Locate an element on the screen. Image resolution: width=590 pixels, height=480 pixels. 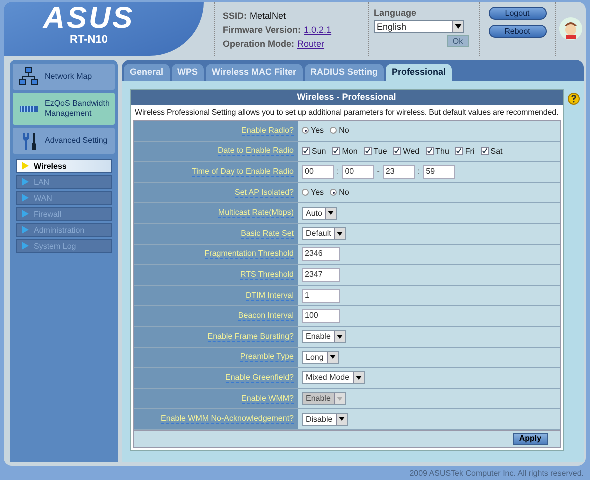
dropdown-field: Enable is located at coordinates (324, 337).